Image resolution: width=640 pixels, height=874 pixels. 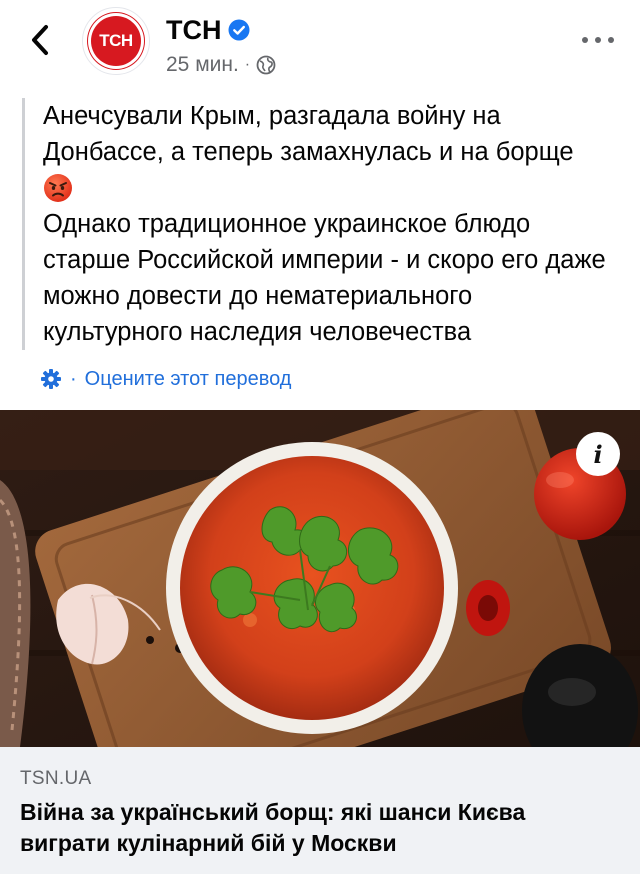 I want to click on back-chevron-icon, so click(x=40, y=40).